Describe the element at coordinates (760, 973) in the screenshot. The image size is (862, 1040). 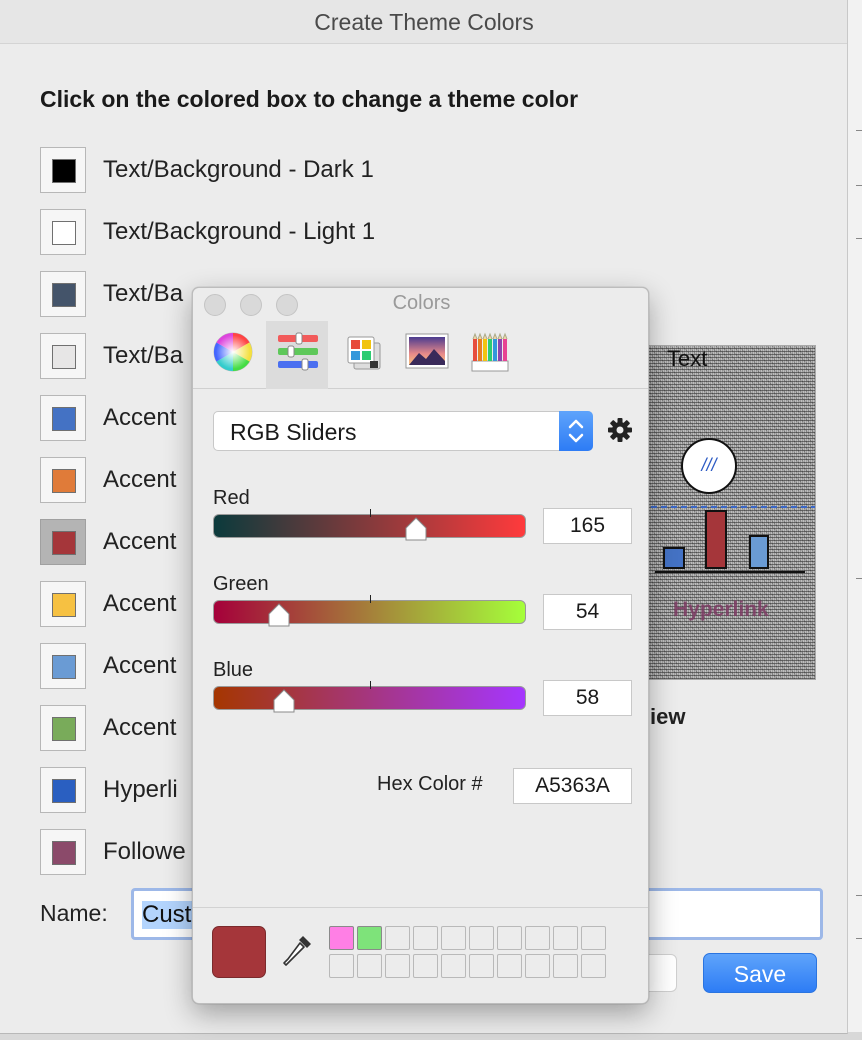
I see `save-button: Save` at that location.